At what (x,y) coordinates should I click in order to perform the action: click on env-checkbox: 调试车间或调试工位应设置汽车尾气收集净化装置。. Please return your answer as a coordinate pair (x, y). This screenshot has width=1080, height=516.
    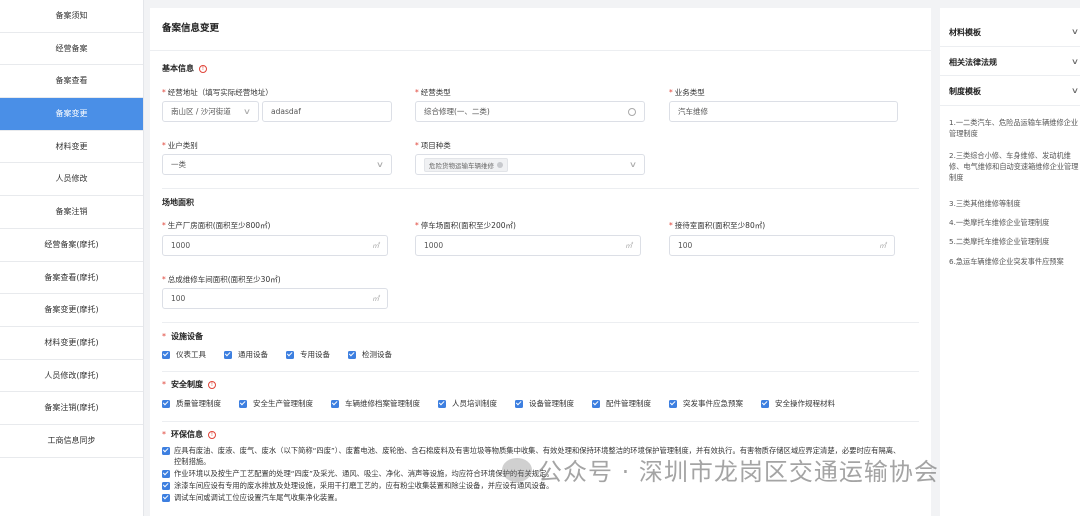
    Looking at the image, I should click on (532, 497).